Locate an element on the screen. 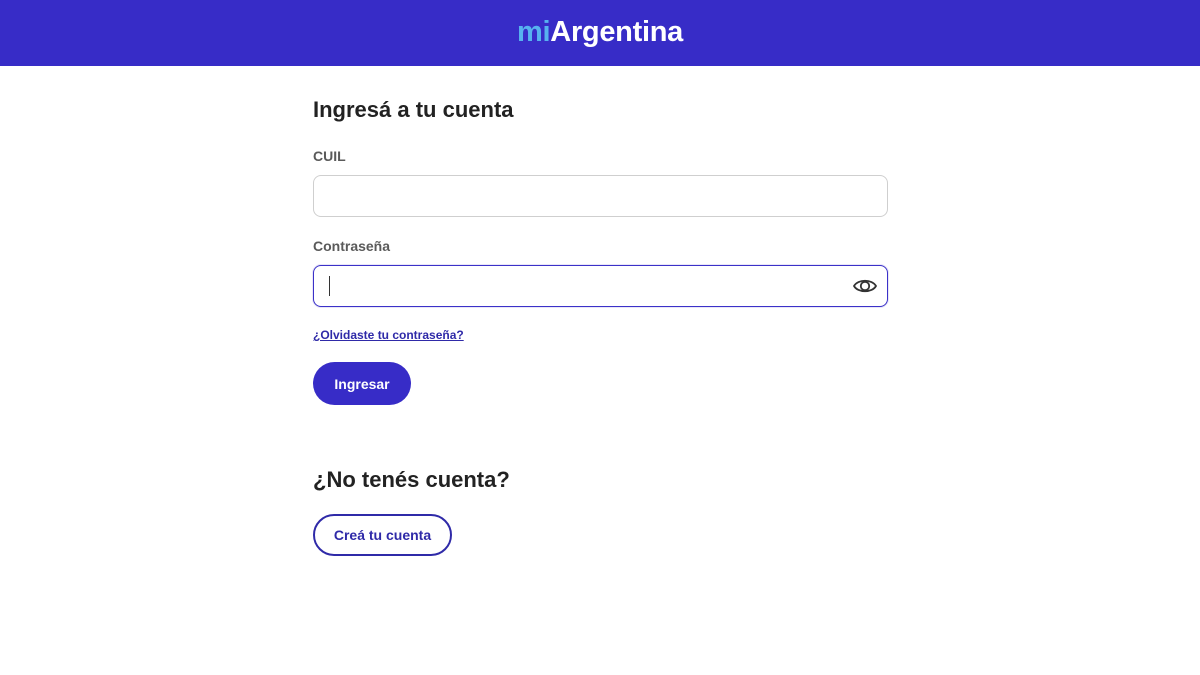 This screenshot has height=675, width=1200. cuil-field-container is located at coordinates (600, 196).